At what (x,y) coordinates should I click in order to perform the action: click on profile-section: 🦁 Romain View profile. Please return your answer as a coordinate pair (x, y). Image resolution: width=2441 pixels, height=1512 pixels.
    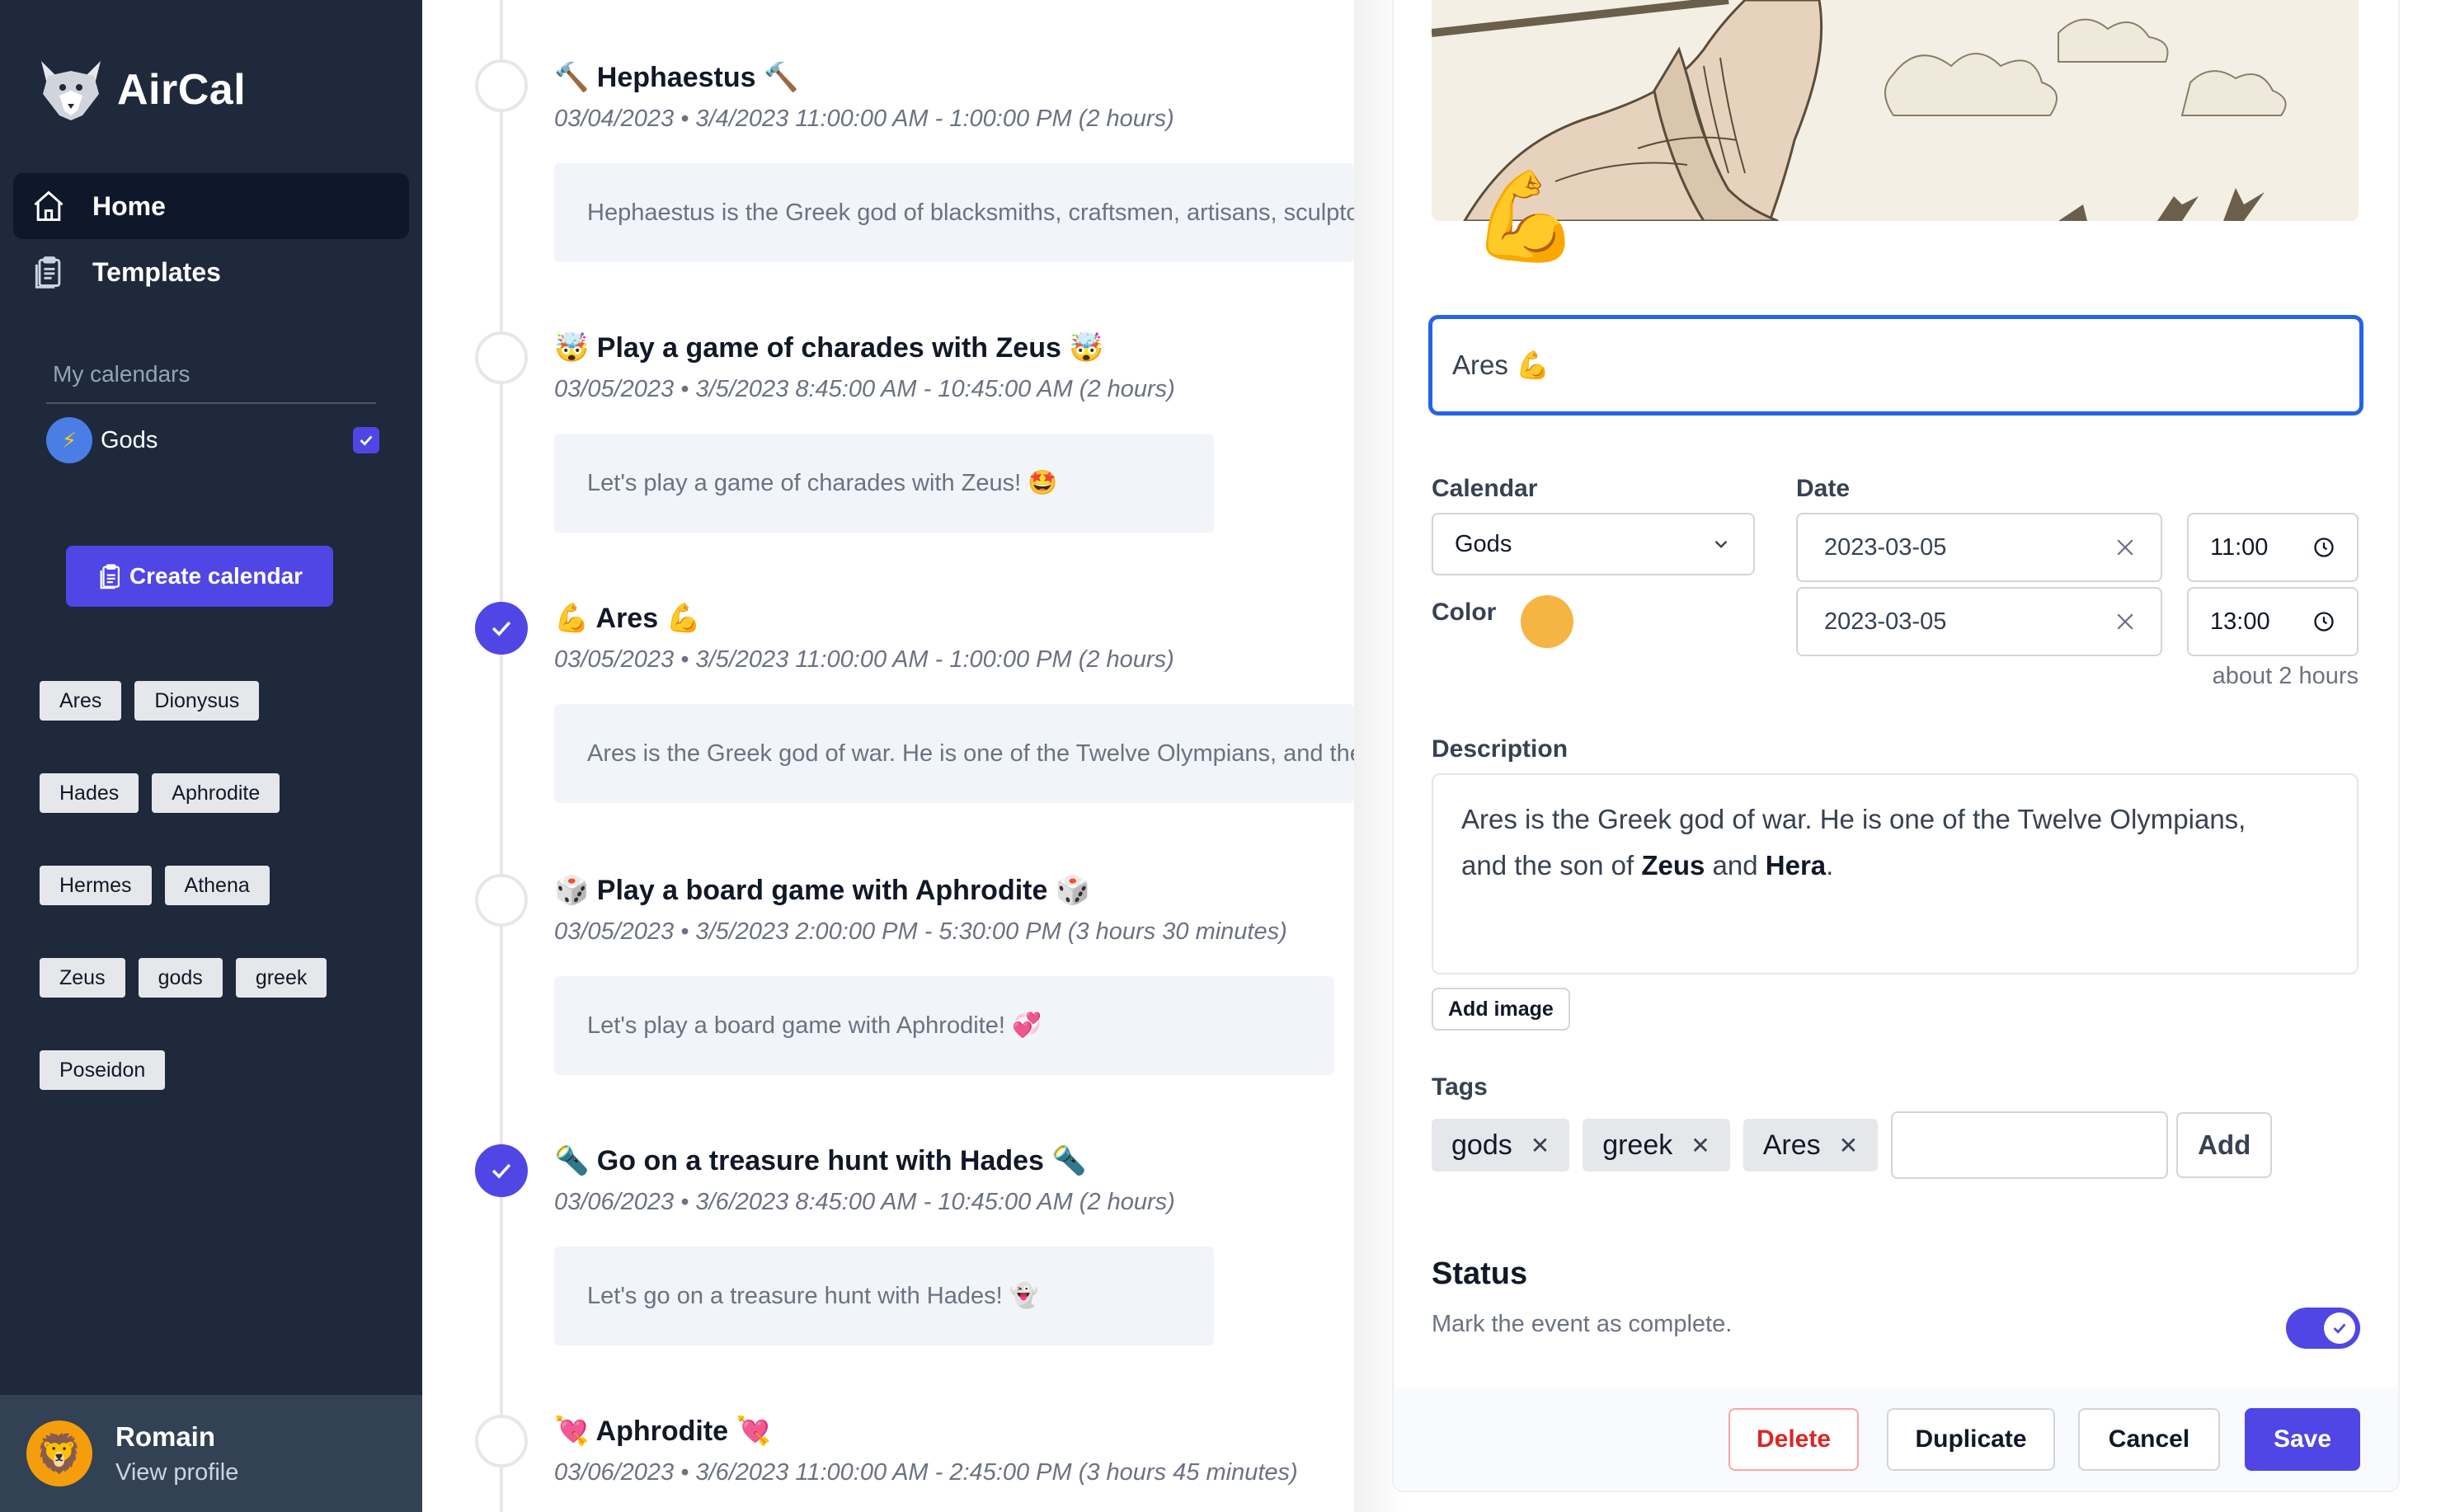
    Looking at the image, I should click on (211, 1454).